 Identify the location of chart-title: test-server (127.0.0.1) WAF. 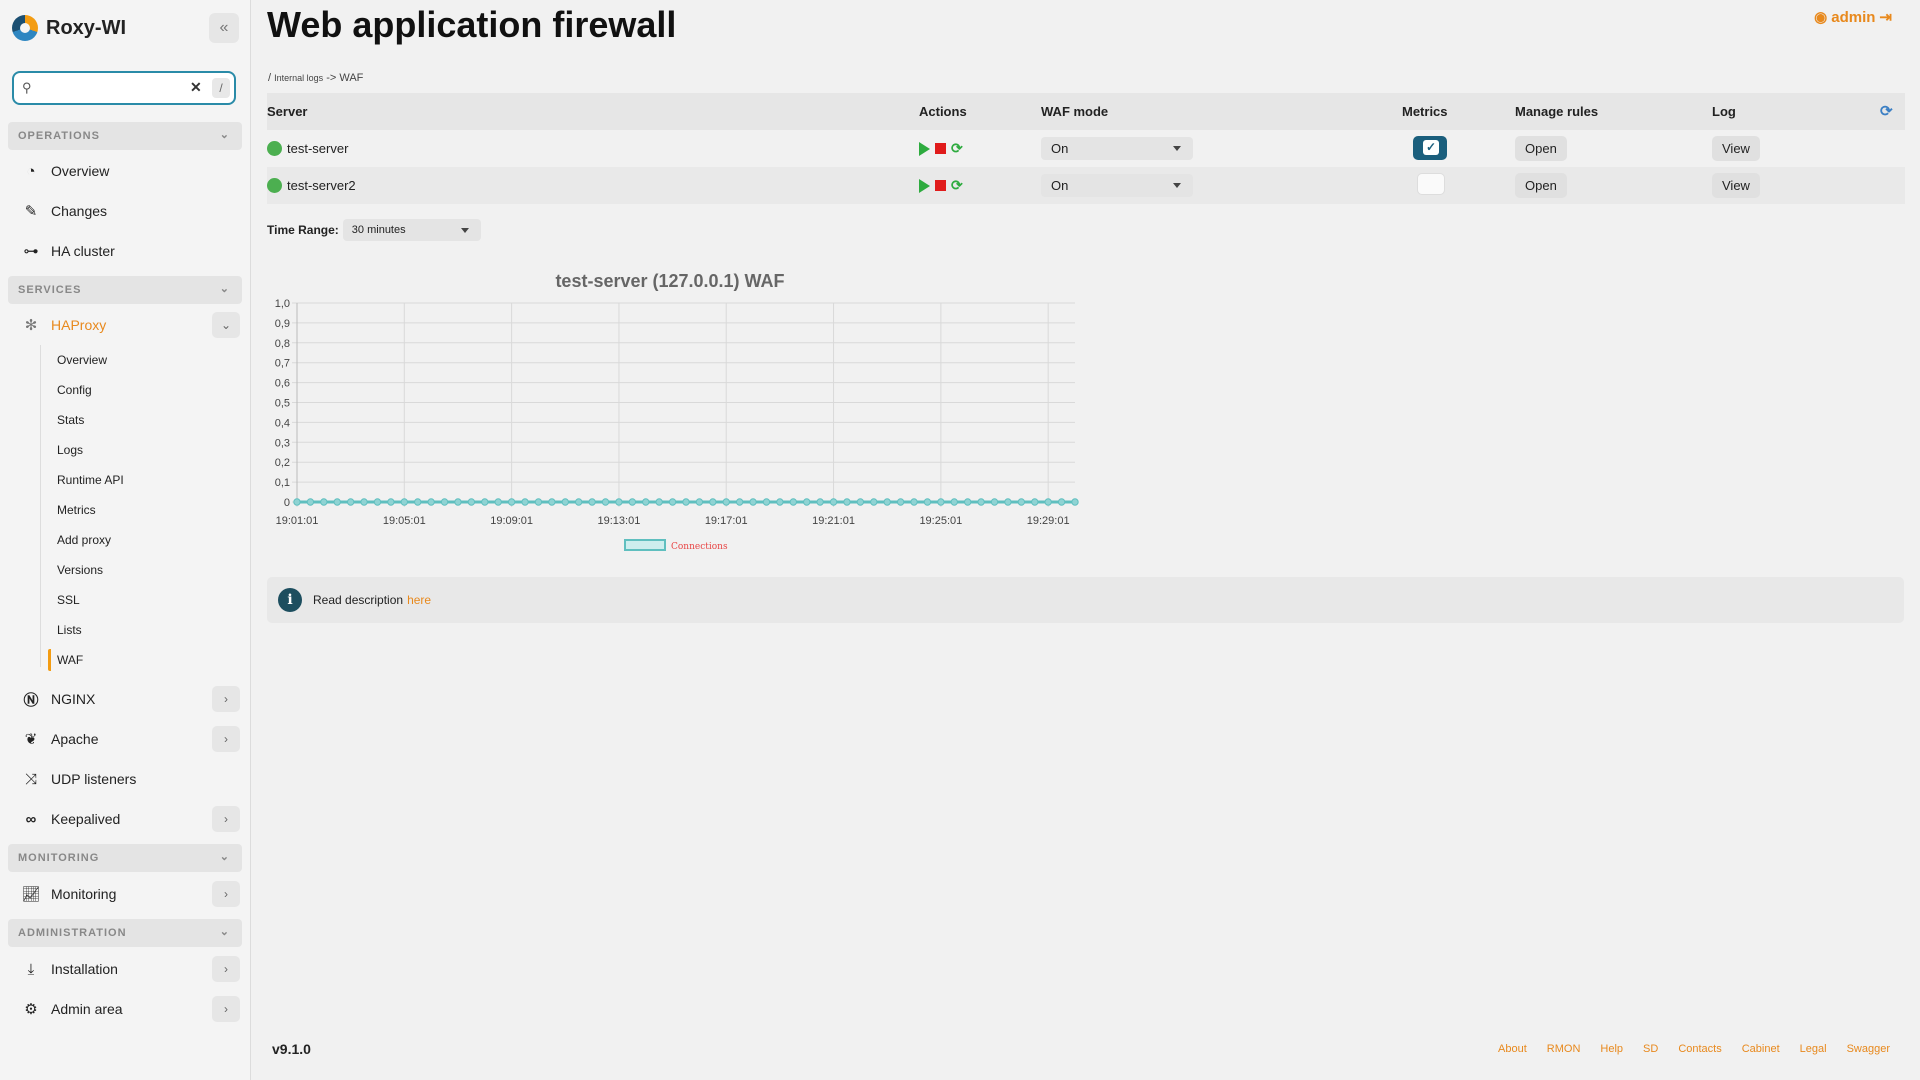
(669, 281).